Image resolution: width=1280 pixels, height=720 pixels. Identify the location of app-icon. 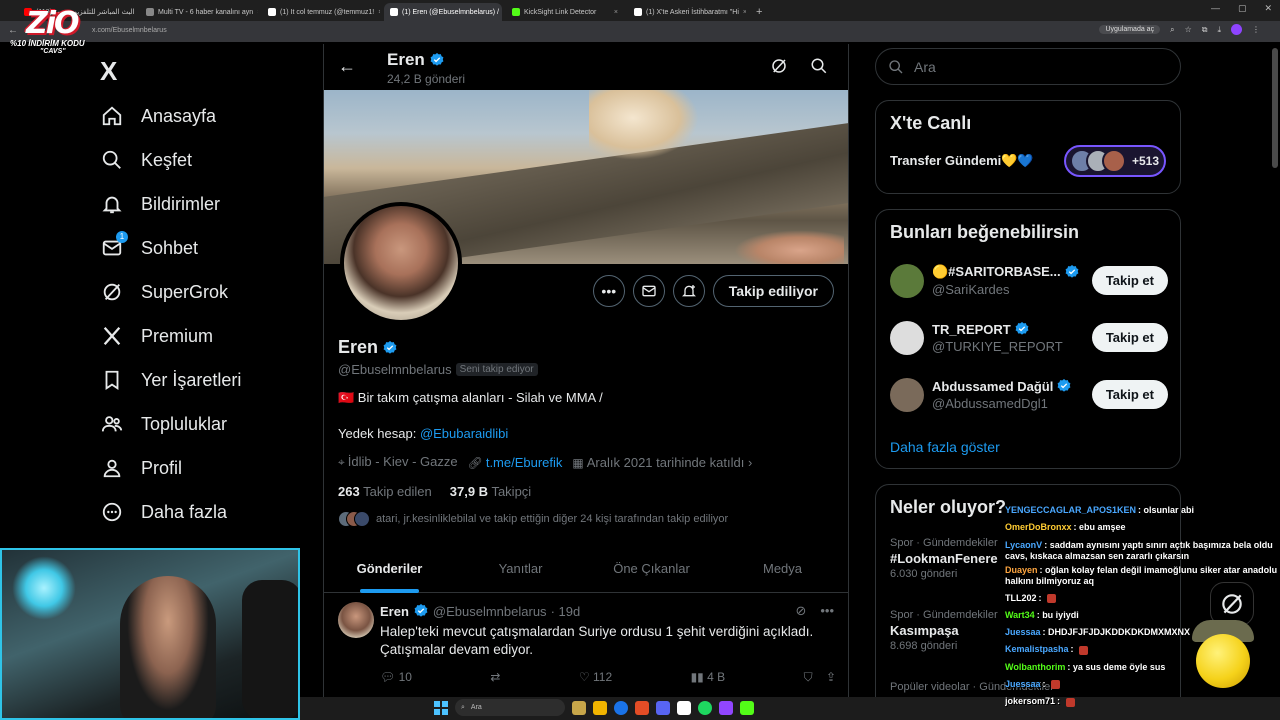
(642, 707).